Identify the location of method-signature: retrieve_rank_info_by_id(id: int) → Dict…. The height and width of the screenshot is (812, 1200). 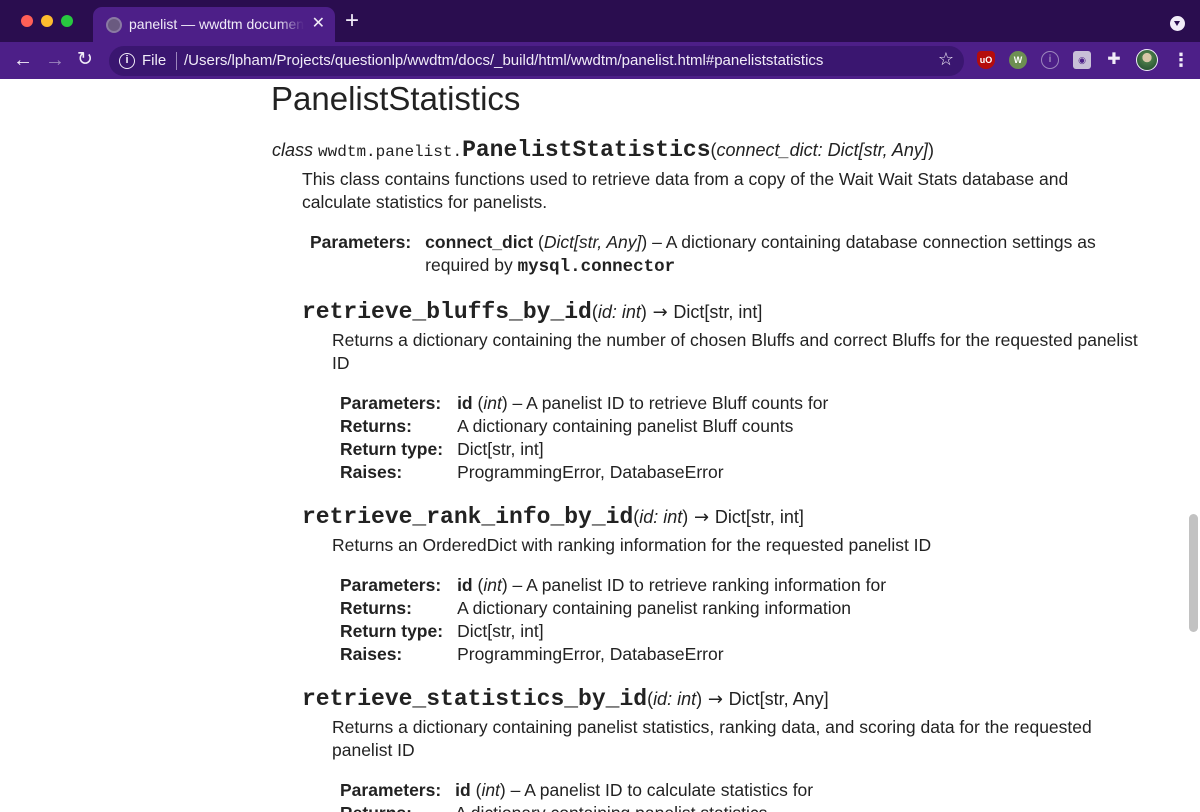
(553, 517).